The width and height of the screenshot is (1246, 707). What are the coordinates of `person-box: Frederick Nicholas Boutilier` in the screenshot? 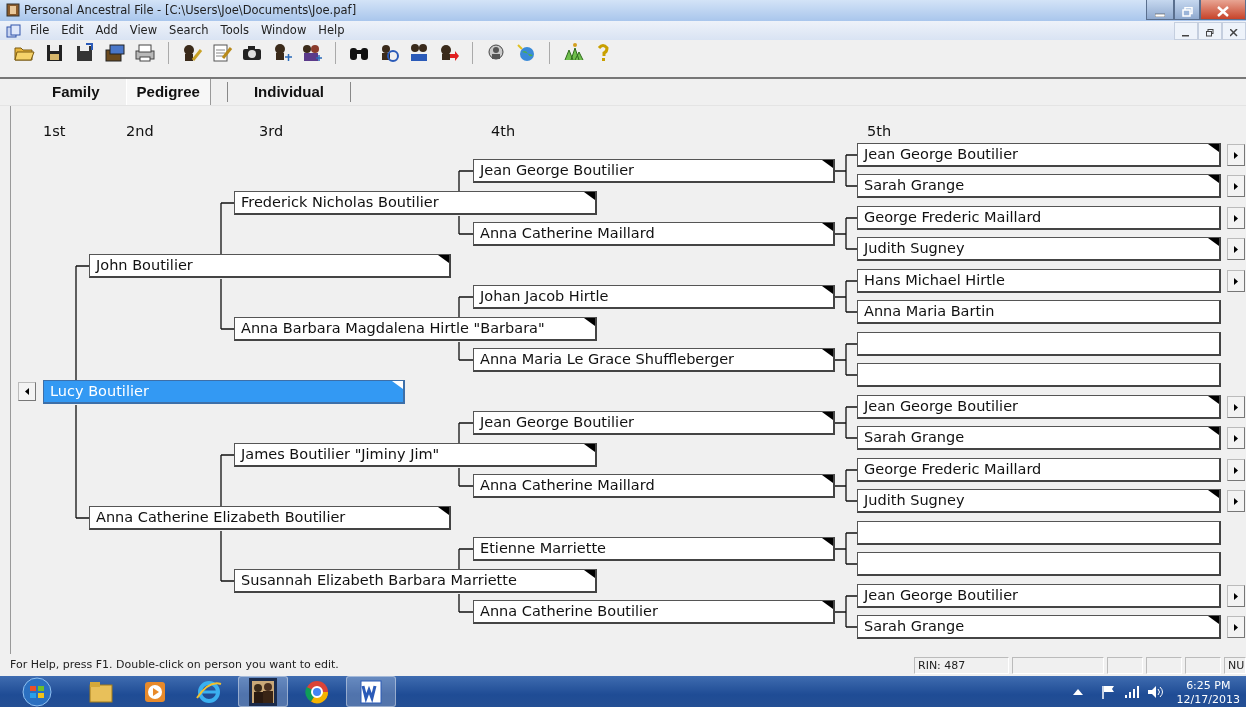 It's located at (415, 203).